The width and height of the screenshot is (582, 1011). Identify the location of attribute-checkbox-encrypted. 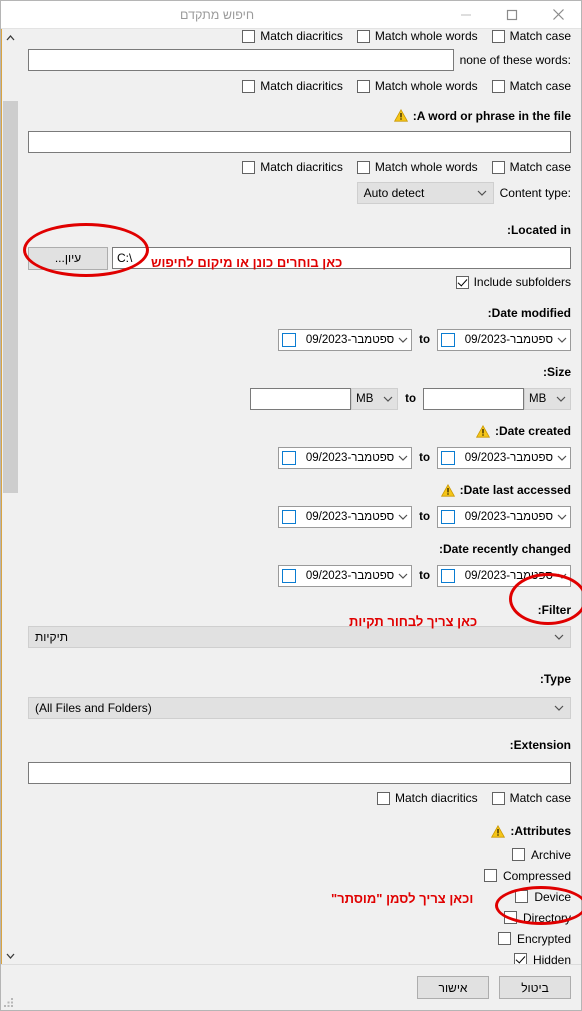
(504, 938).